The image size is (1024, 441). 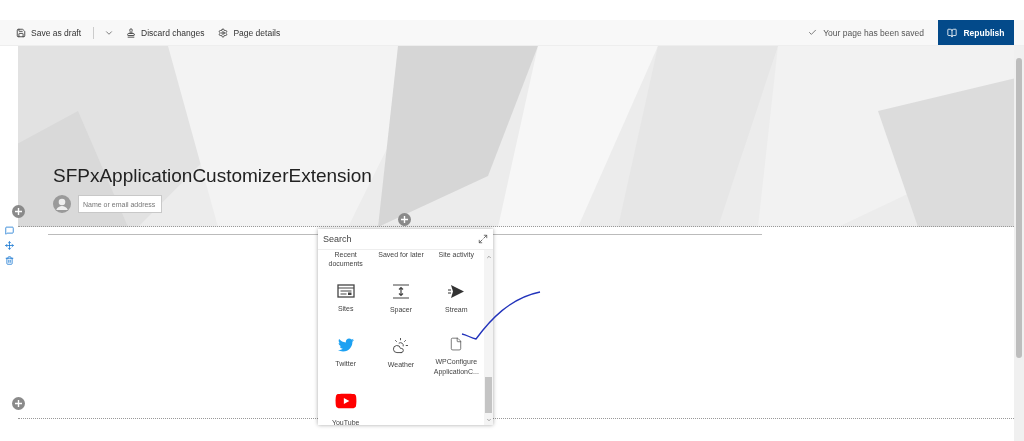 What do you see at coordinates (213, 176) in the screenshot?
I see `page-title: SFPxApplicationCustomizerExtension` at bounding box center [213, 176].